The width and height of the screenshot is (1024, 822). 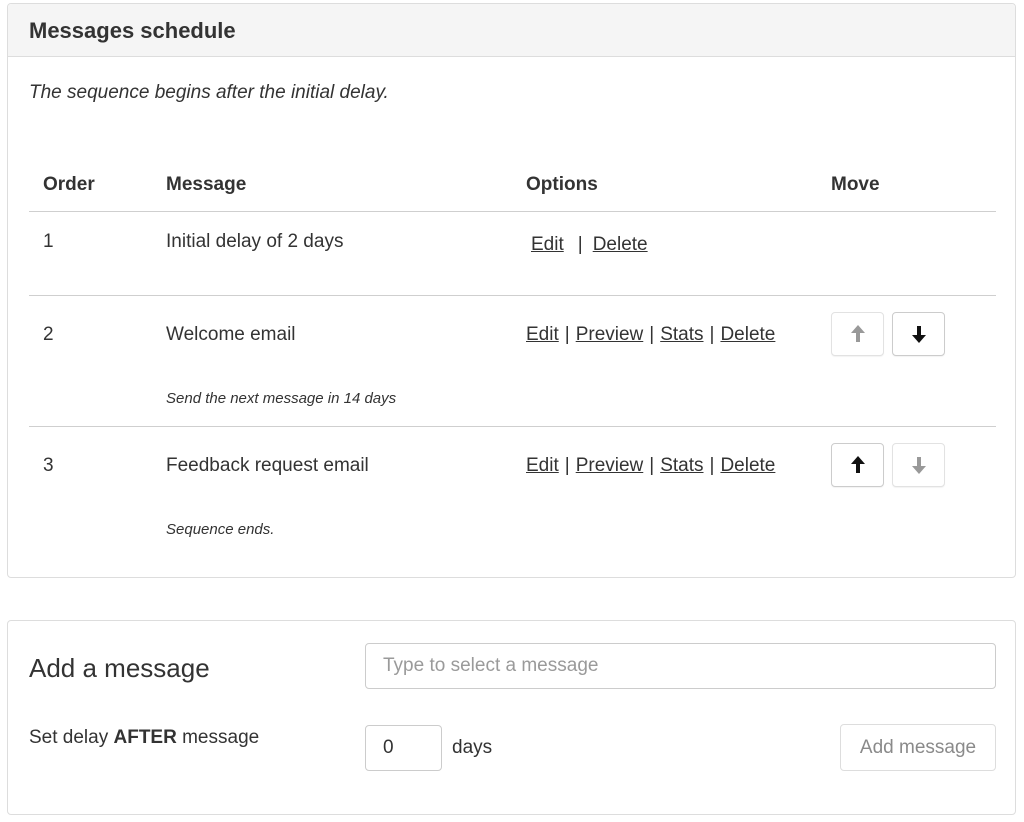 I want to click on delay-label-prefix: Set delay, so click(x=71, y=737).